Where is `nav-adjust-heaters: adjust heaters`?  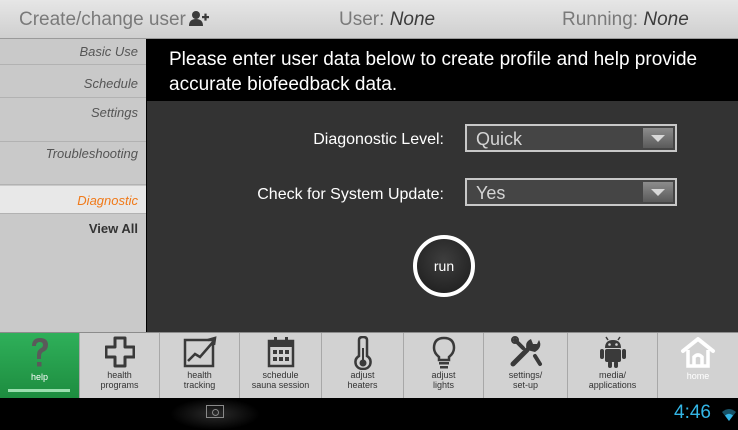 nav-adjust-heaters: adjust heaters is located at coordinates (363, 366).